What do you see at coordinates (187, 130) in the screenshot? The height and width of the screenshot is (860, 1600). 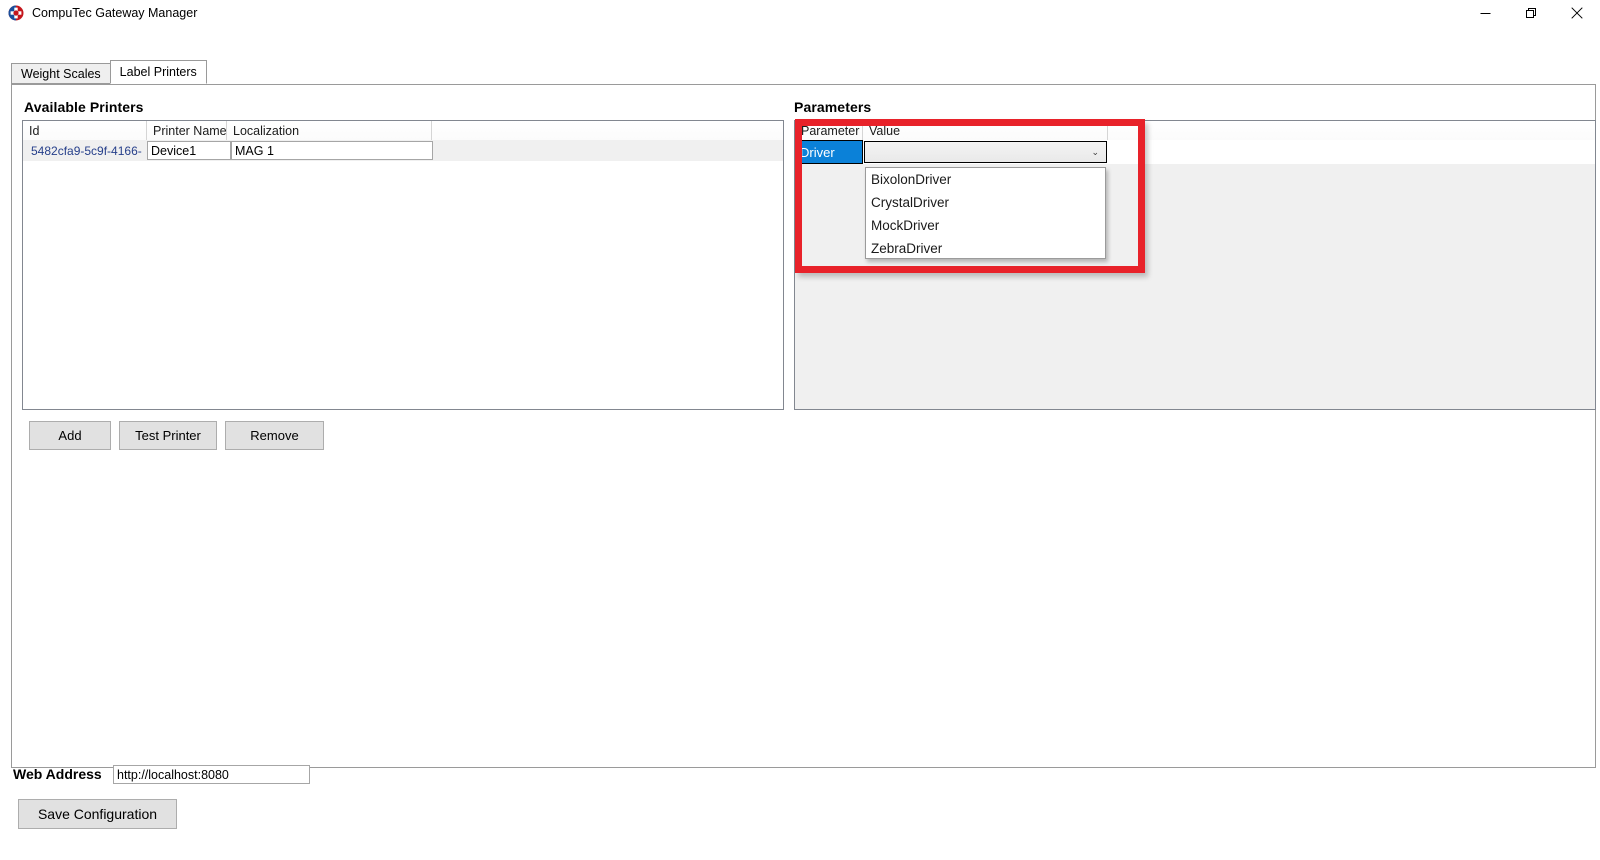 I see `column-header-printer-name: Printer Name` at bounding box center [187, 130].